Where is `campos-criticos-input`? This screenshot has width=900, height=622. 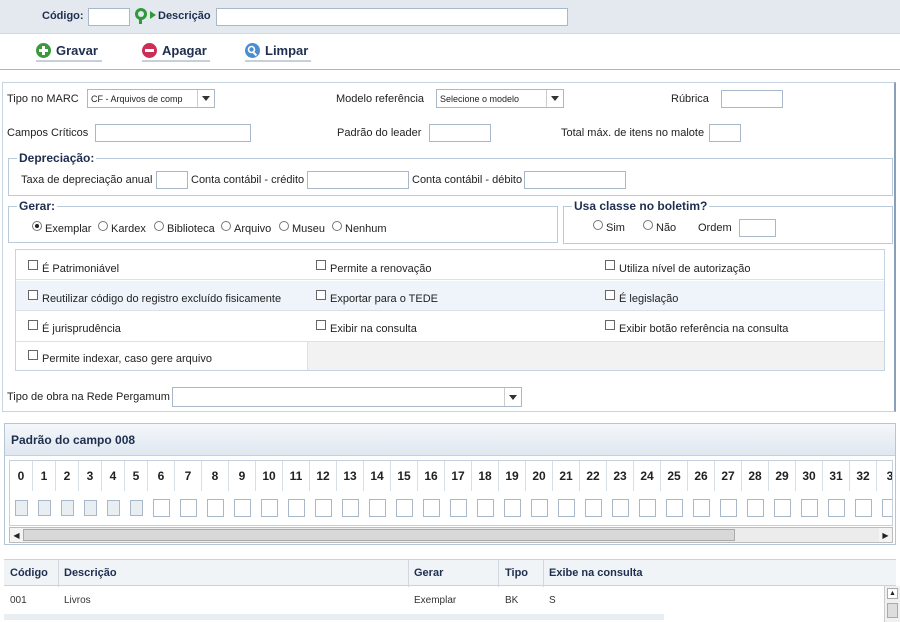
campos-criticos-input is located at coordinates (173, 133).